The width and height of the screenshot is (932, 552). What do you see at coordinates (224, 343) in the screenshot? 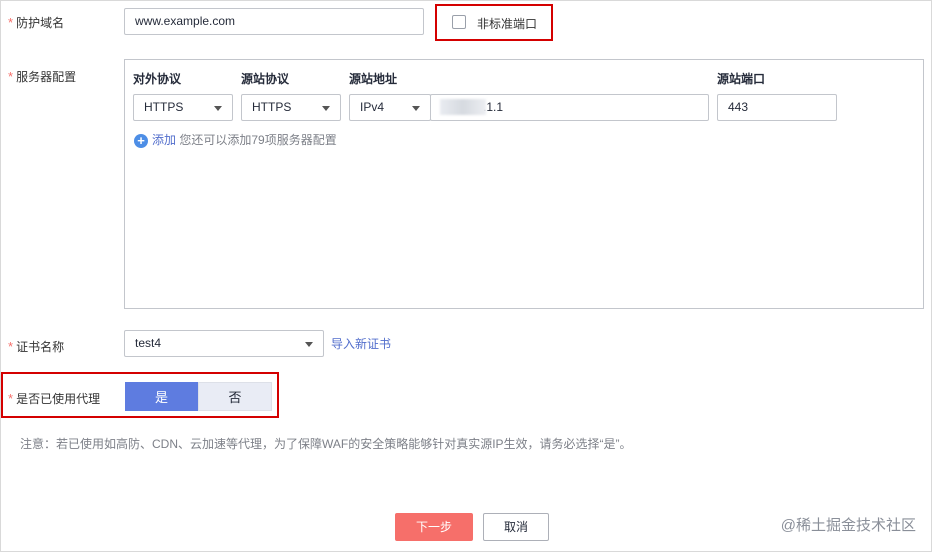
I see `certificate-select: test4` at bounding box center [224, 343].